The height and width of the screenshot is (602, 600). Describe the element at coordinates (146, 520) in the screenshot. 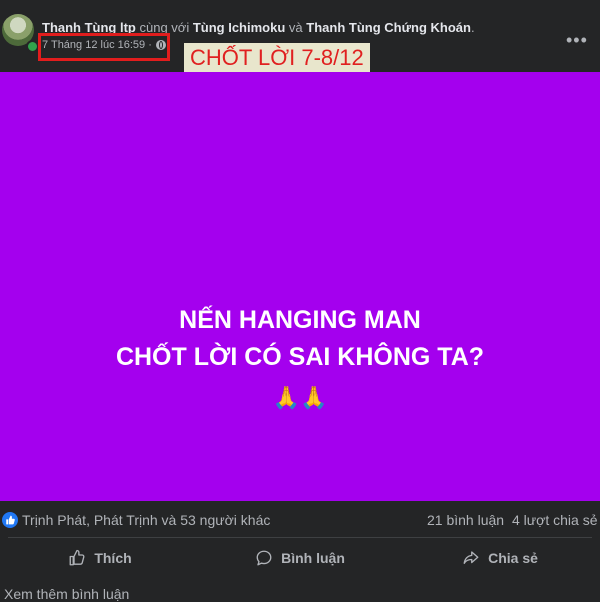

I see `reactions-summary: Trịnh Phát, Phát Trịnh và 53 người khác` at that location.